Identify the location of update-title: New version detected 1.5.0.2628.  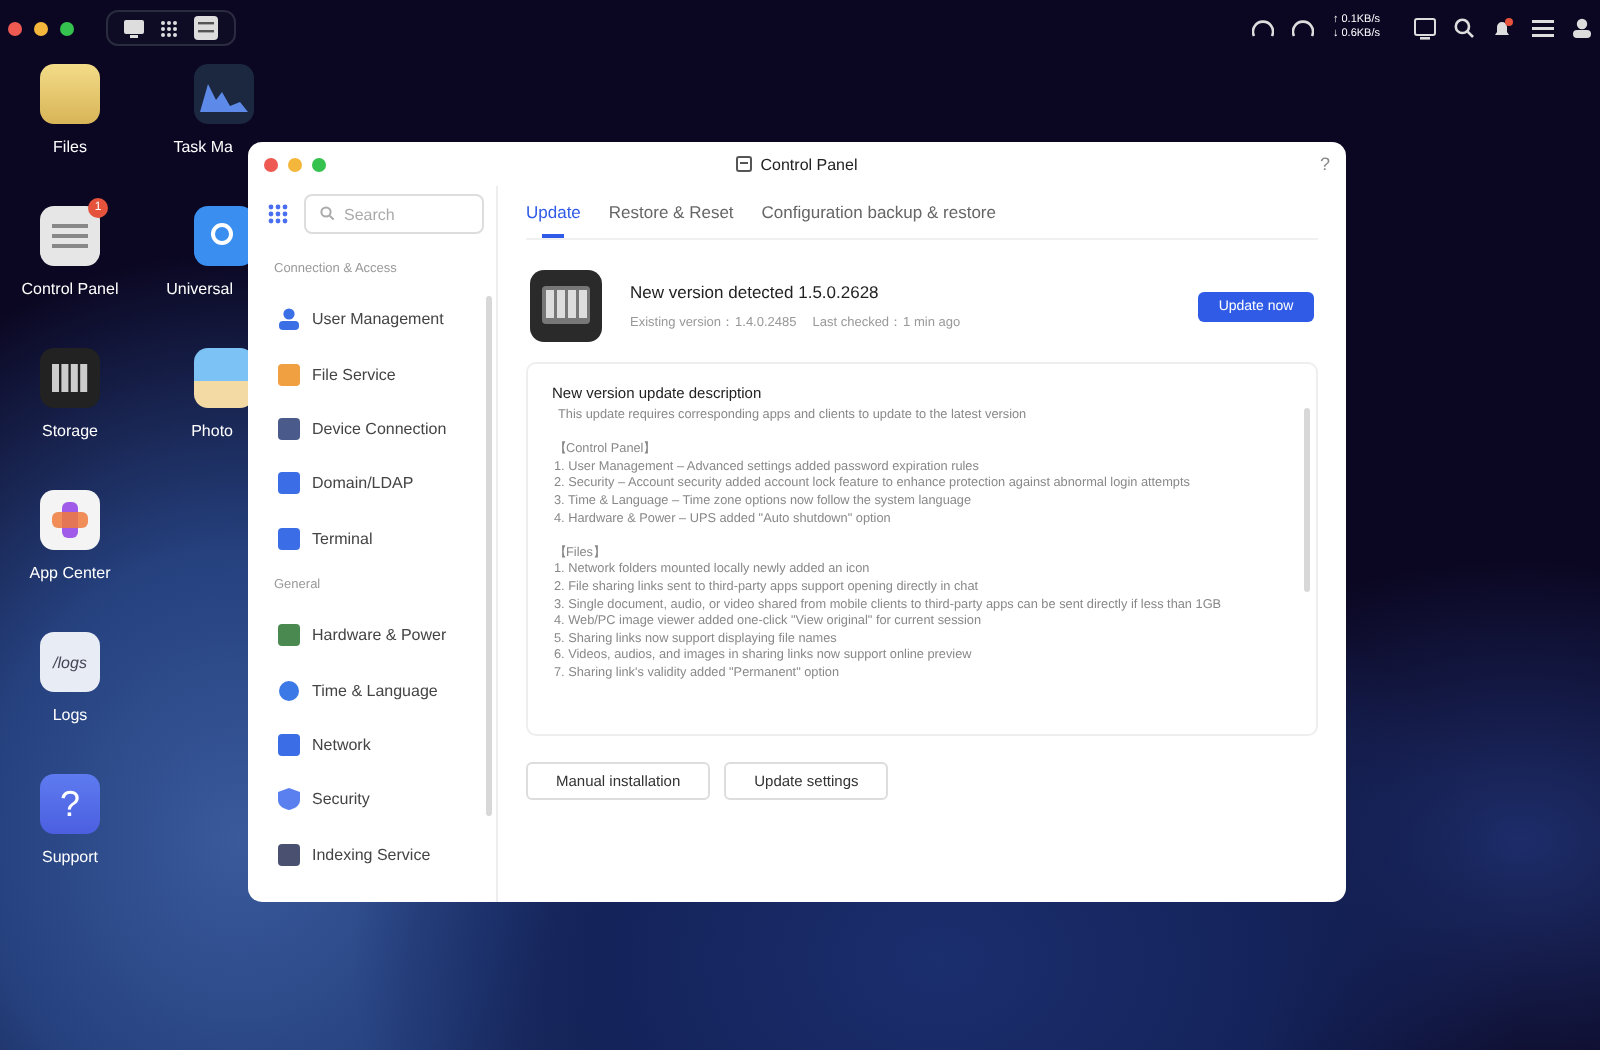
(755, 291).